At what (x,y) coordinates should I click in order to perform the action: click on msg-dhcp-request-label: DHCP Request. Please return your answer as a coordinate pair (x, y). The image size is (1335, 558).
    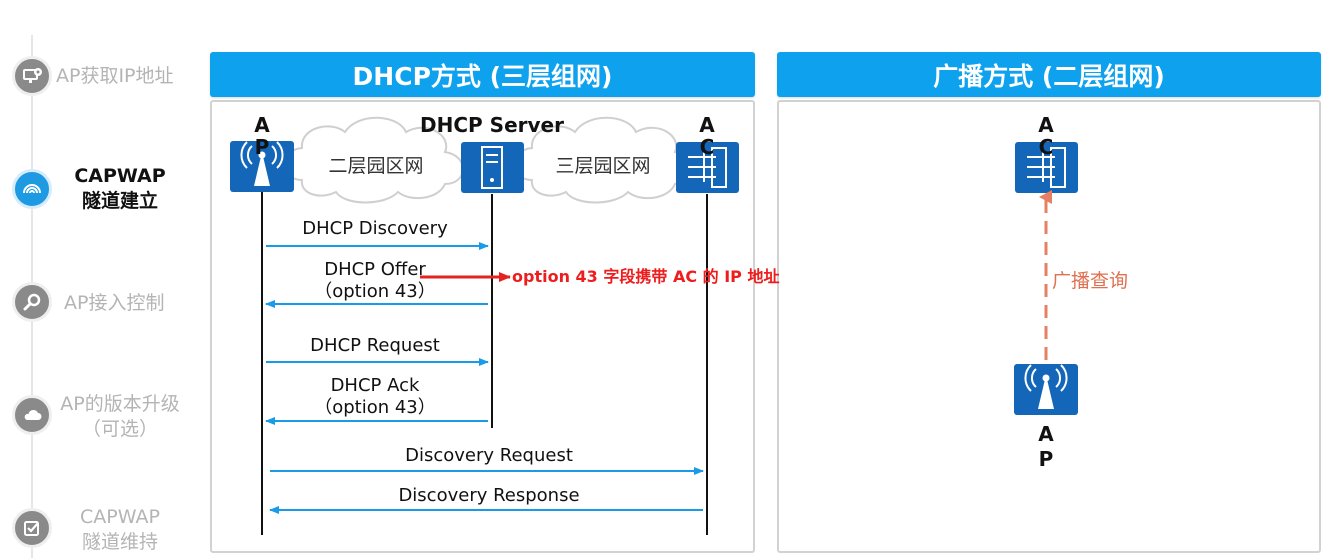
    Looking at the image, I should click on (375, 345).